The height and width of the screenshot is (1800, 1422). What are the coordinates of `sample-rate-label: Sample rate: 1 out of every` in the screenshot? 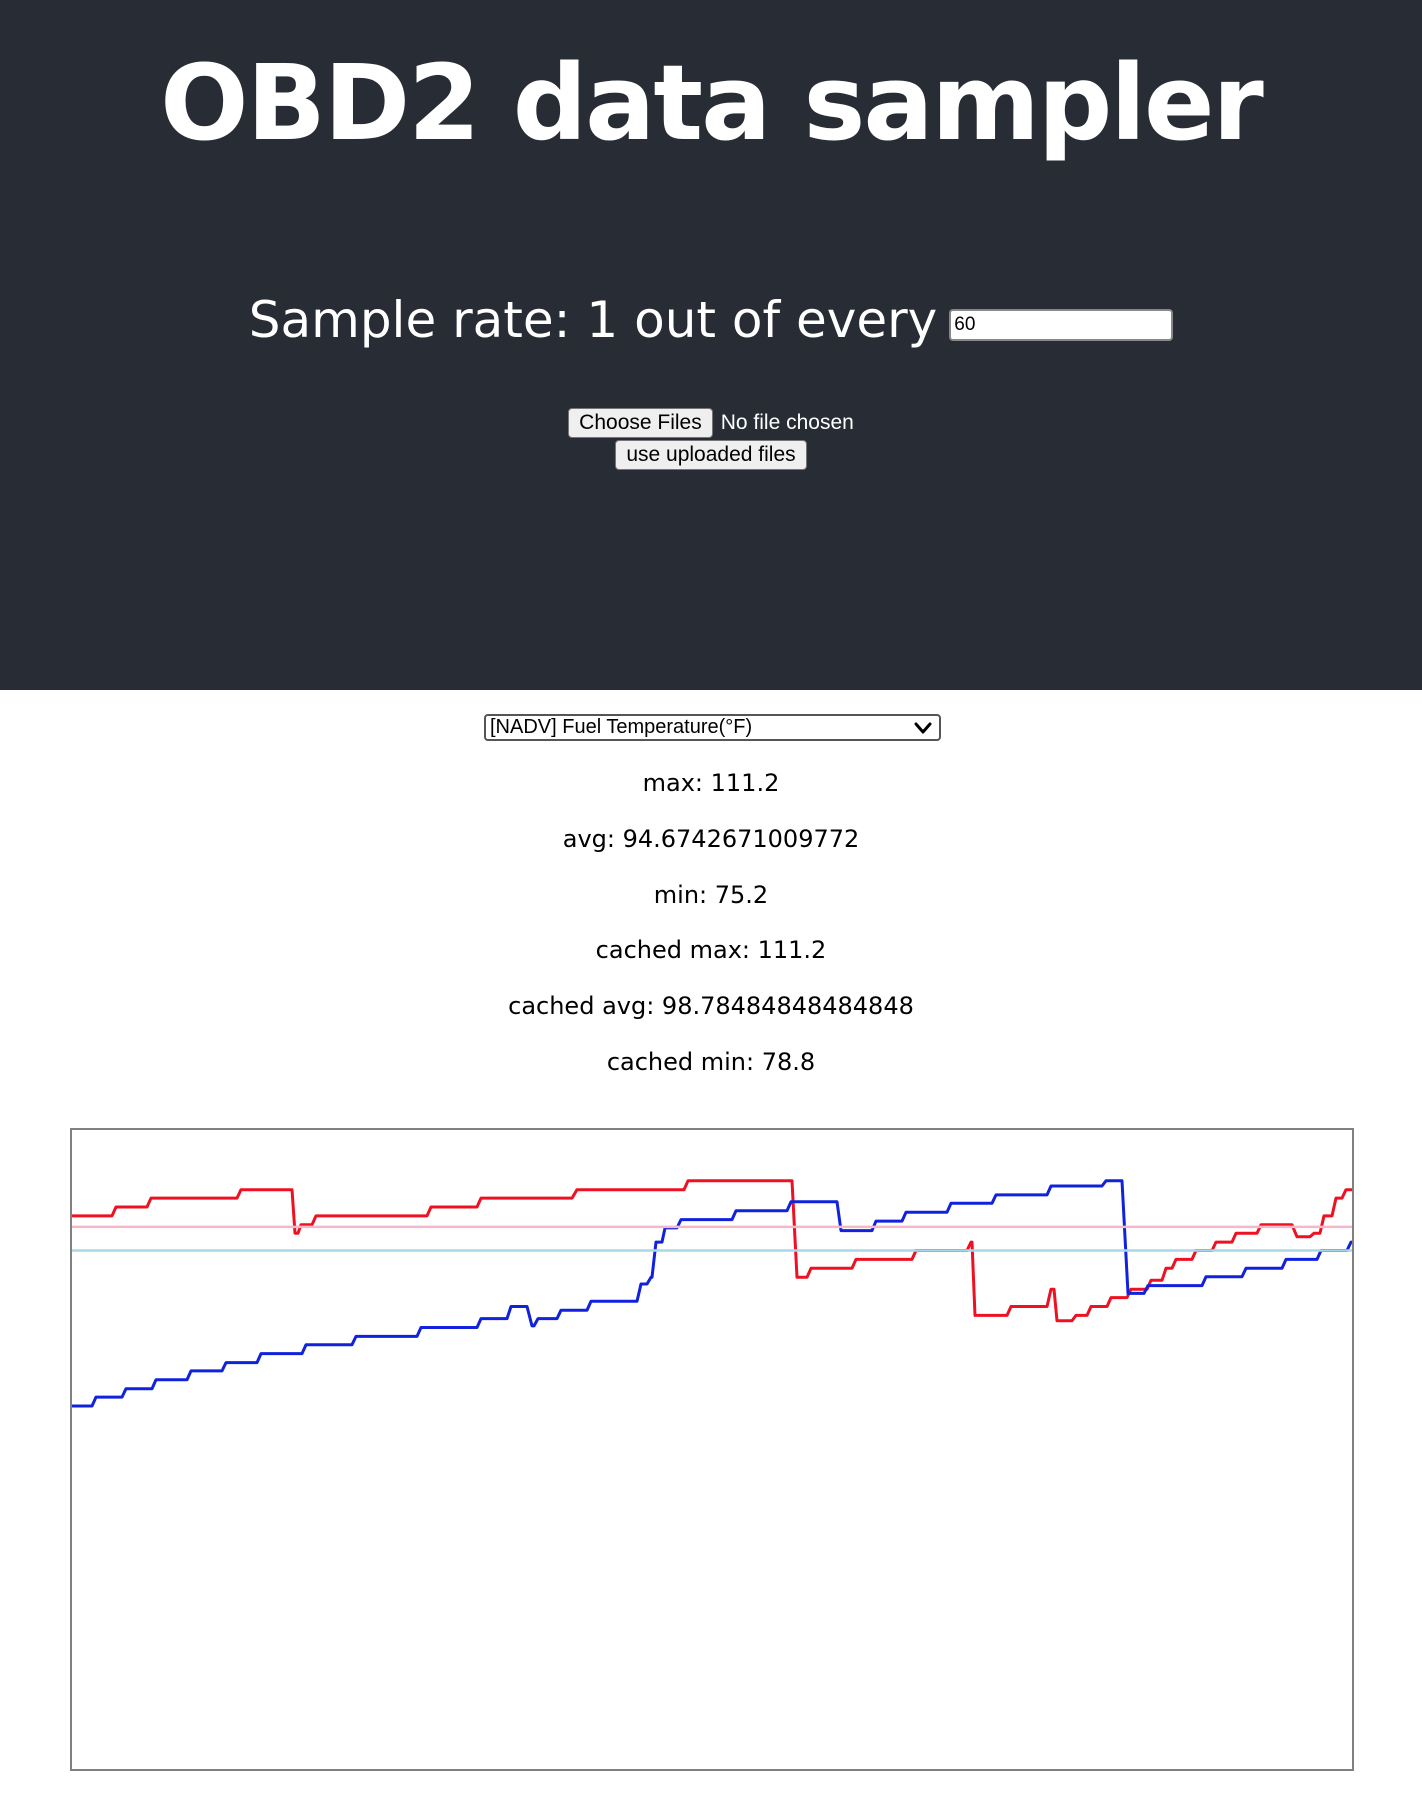 It's located at (593, 320).